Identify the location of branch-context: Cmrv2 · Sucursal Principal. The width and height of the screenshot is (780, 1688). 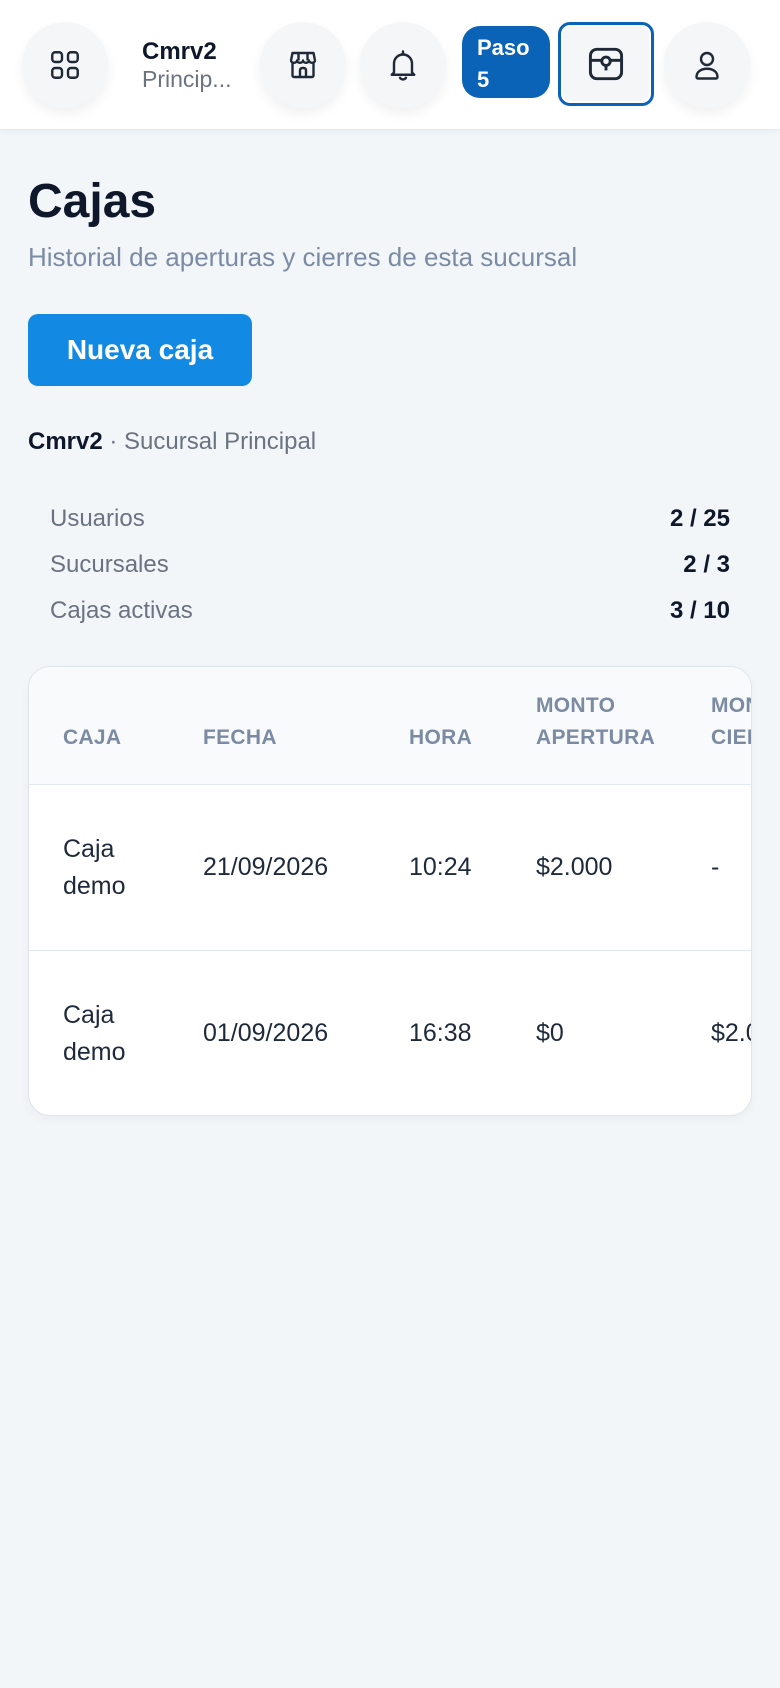
(172, 442).